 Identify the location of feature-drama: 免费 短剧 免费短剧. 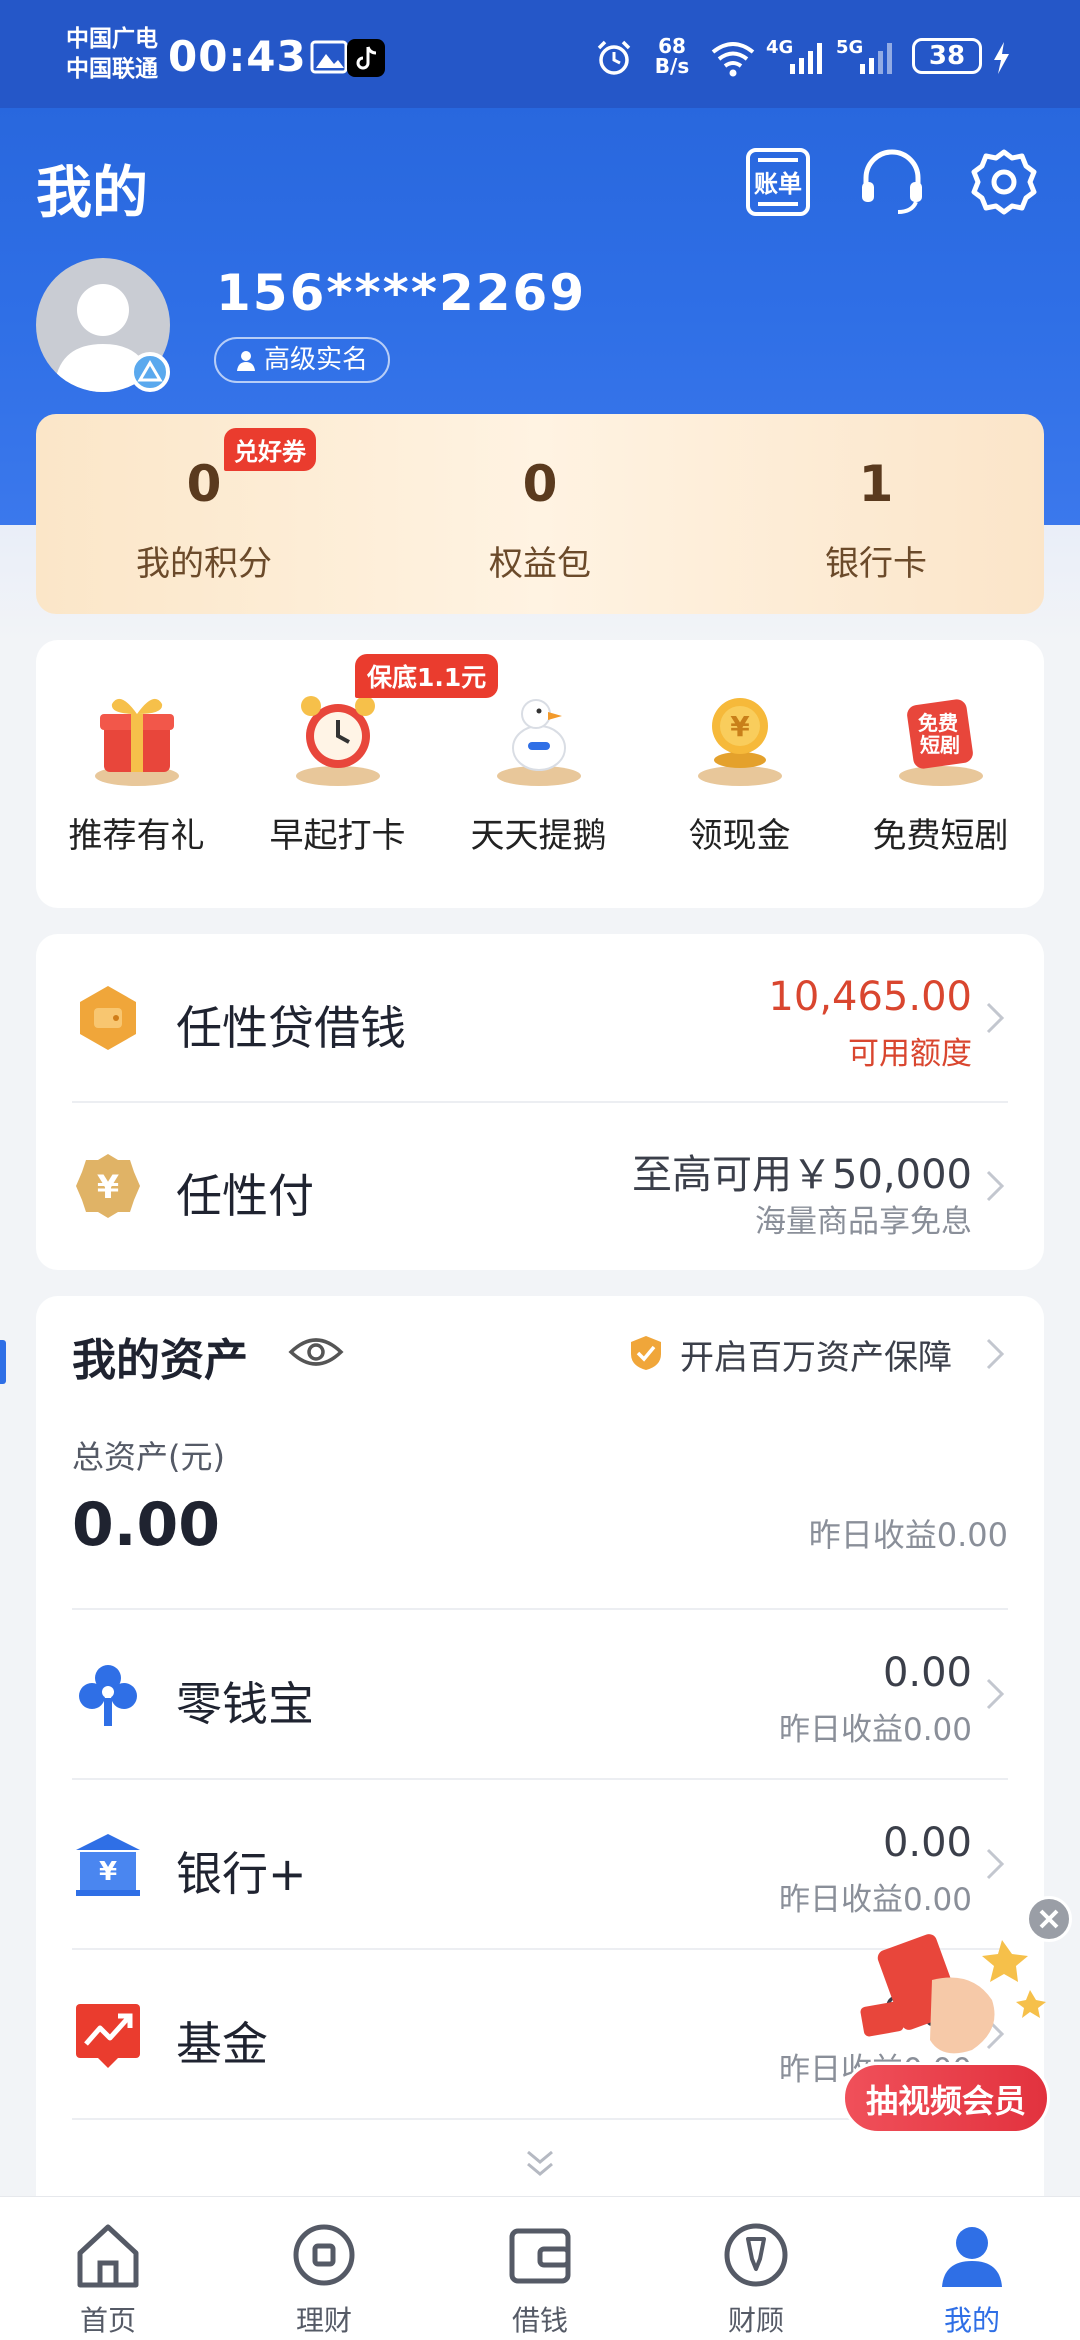
(940, 768).